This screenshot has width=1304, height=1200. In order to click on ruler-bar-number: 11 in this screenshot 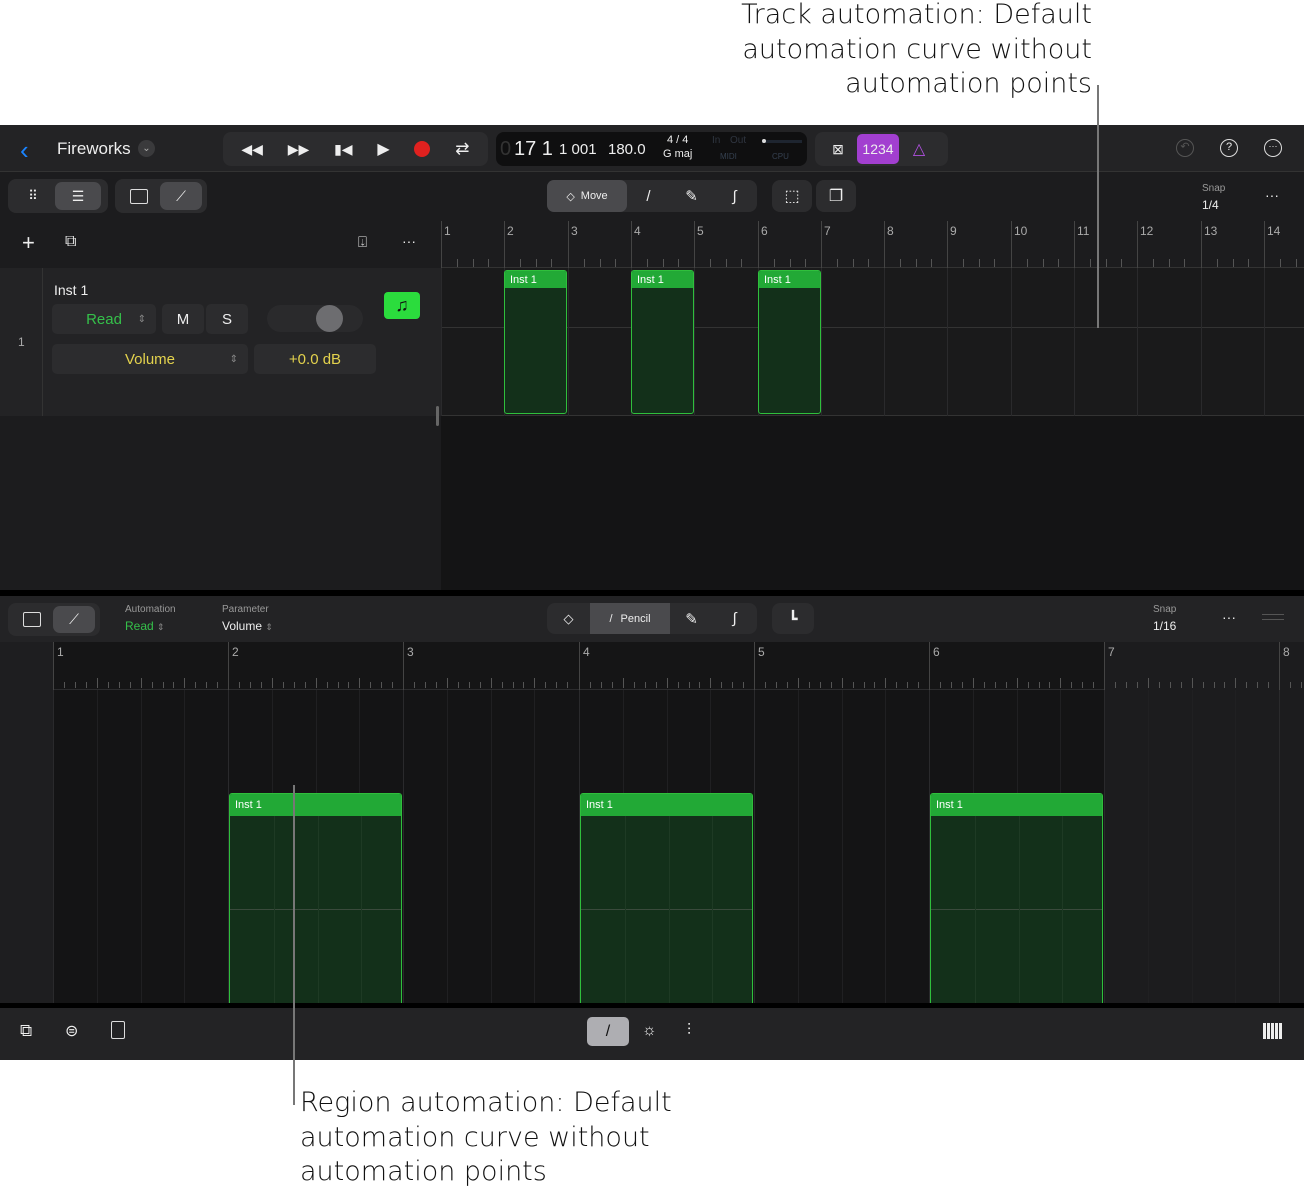, I will do `click(1083, 231)`.